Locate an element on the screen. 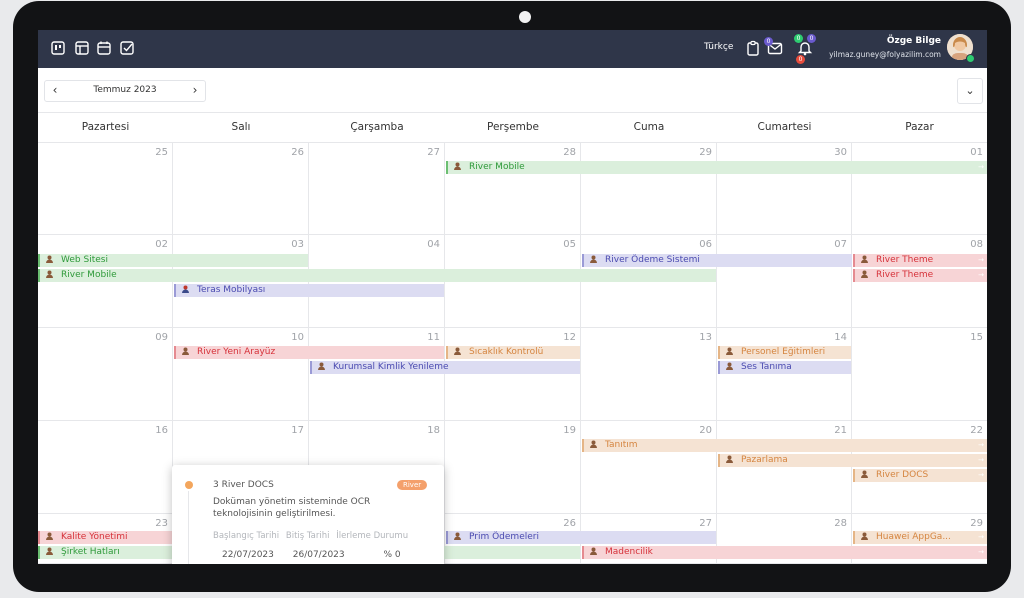  prev-month-button: ‹ is located at coordinates (55, 91).